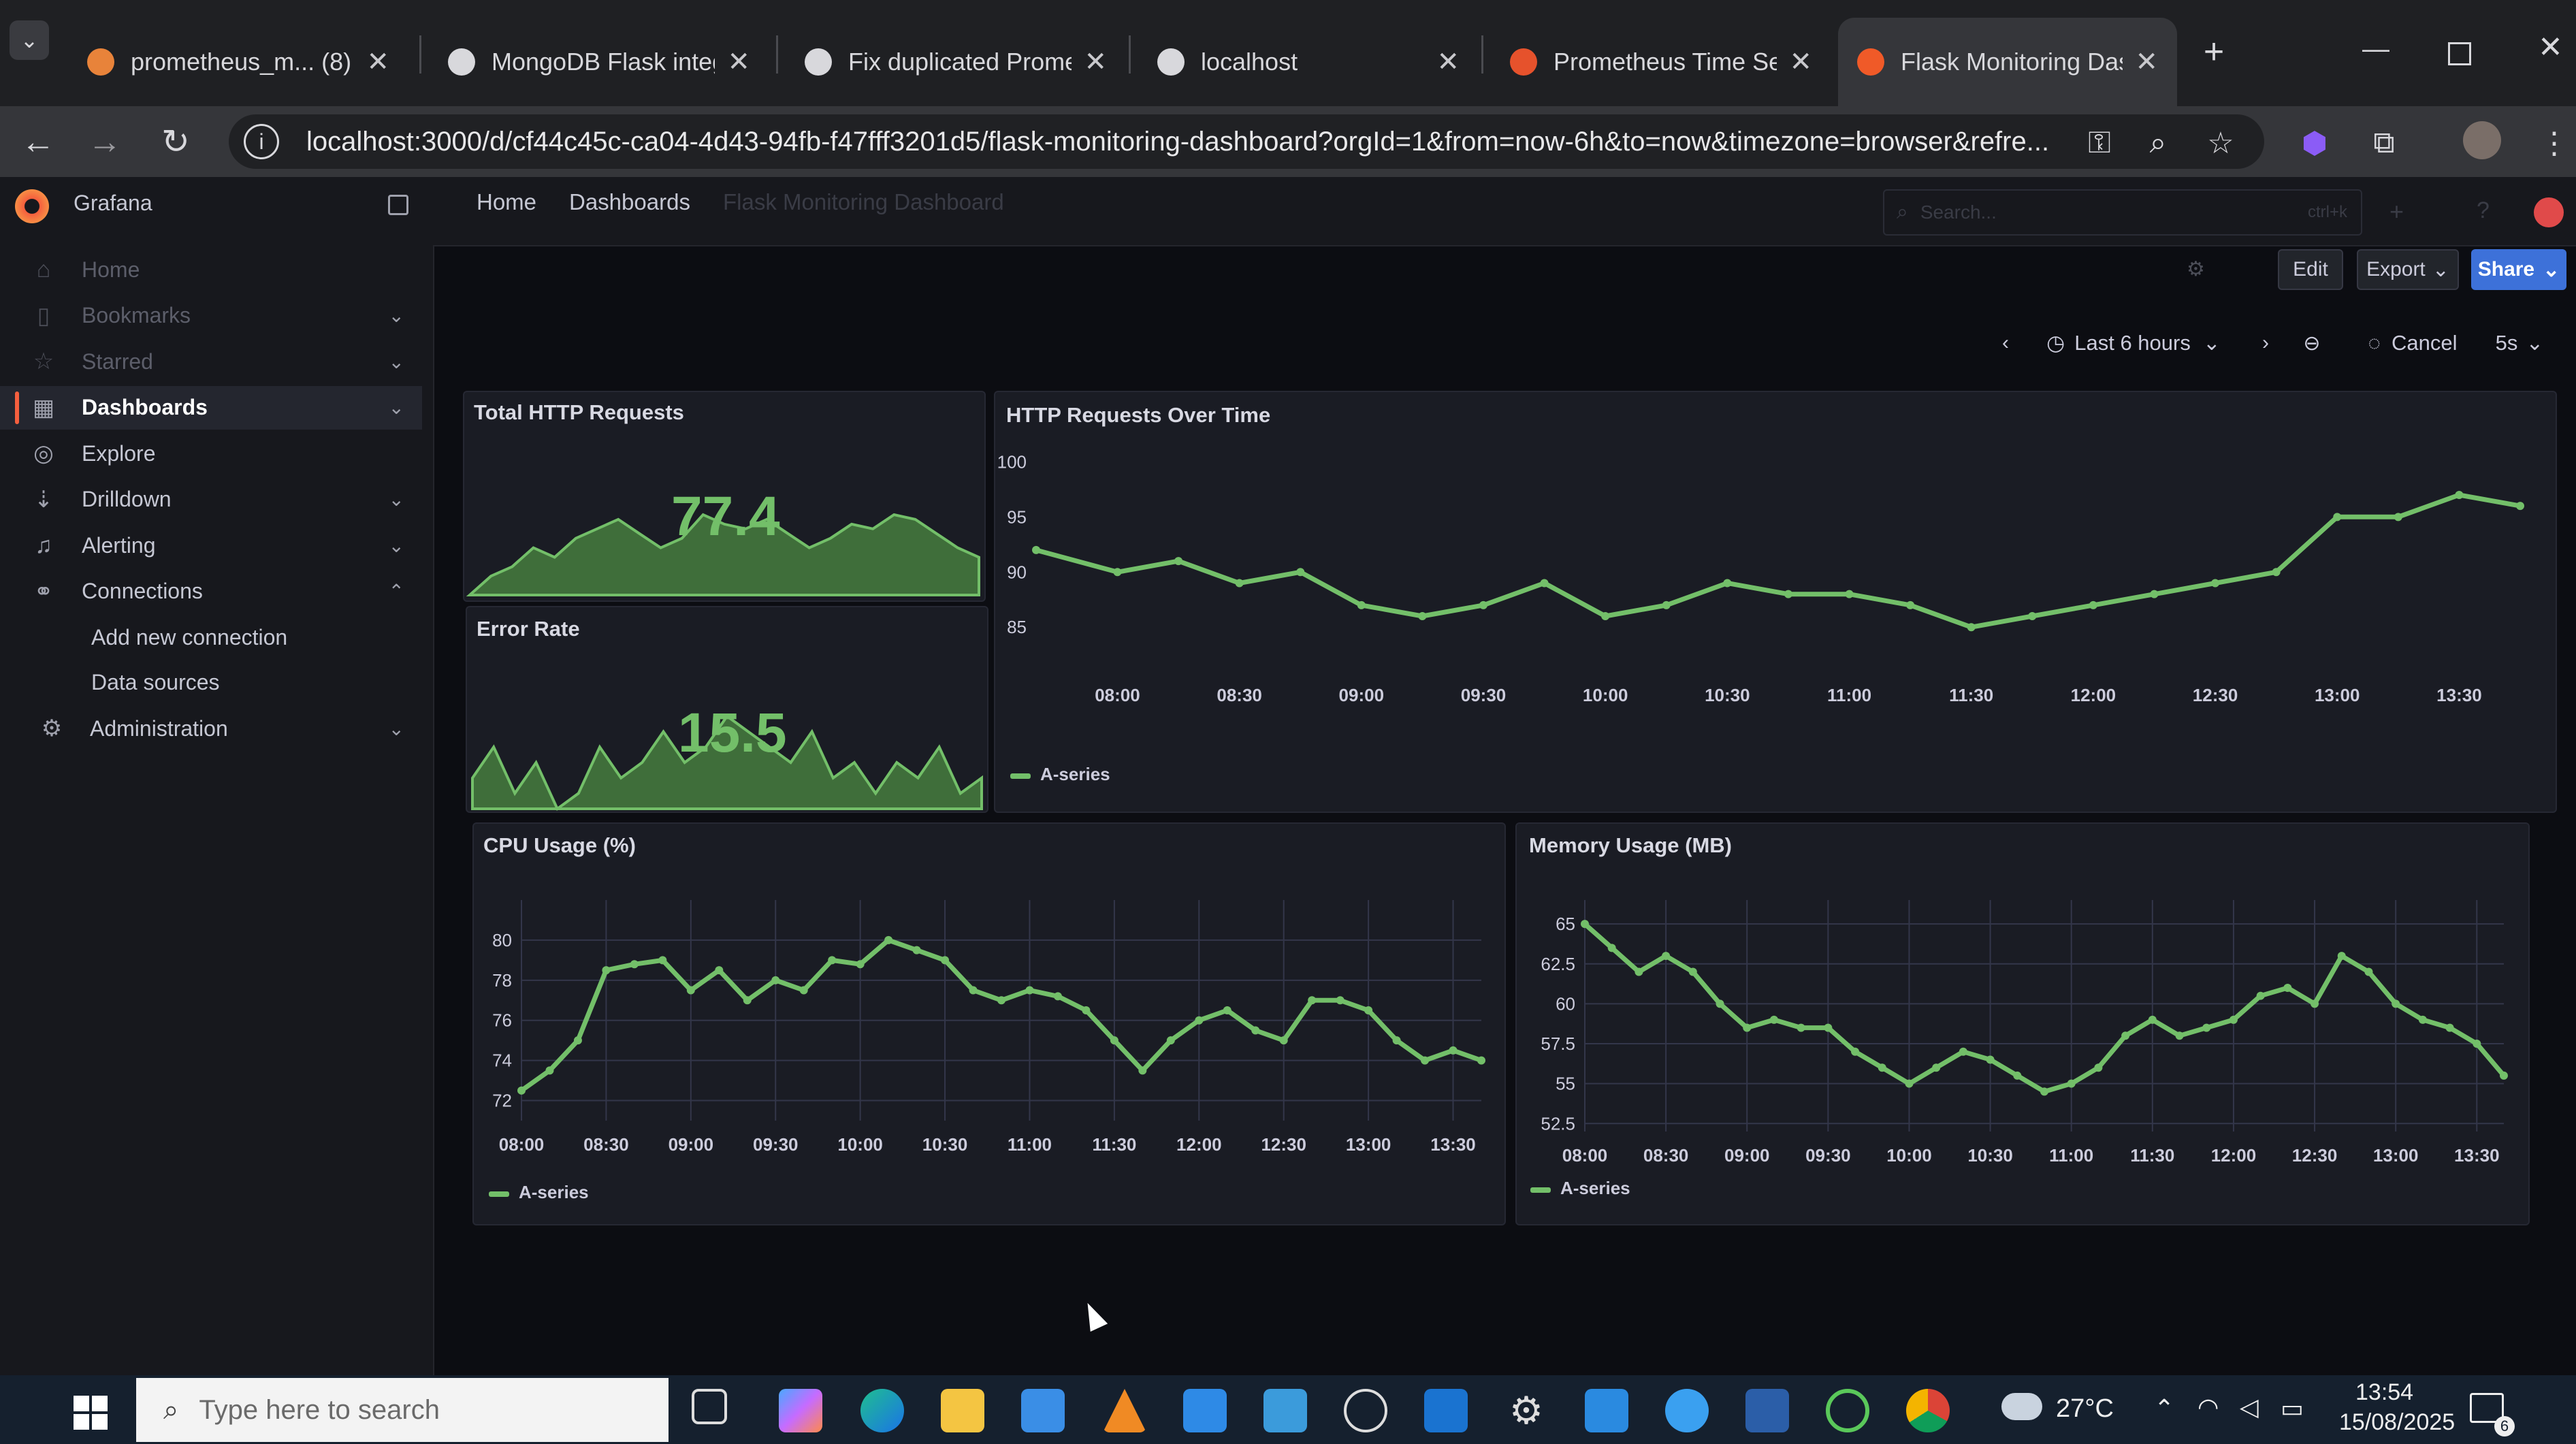 Image resolution: width=2576 pixels, height=1444 pixels. I want to click on add-new-connection-link: Add new connection, so click(189, 637).